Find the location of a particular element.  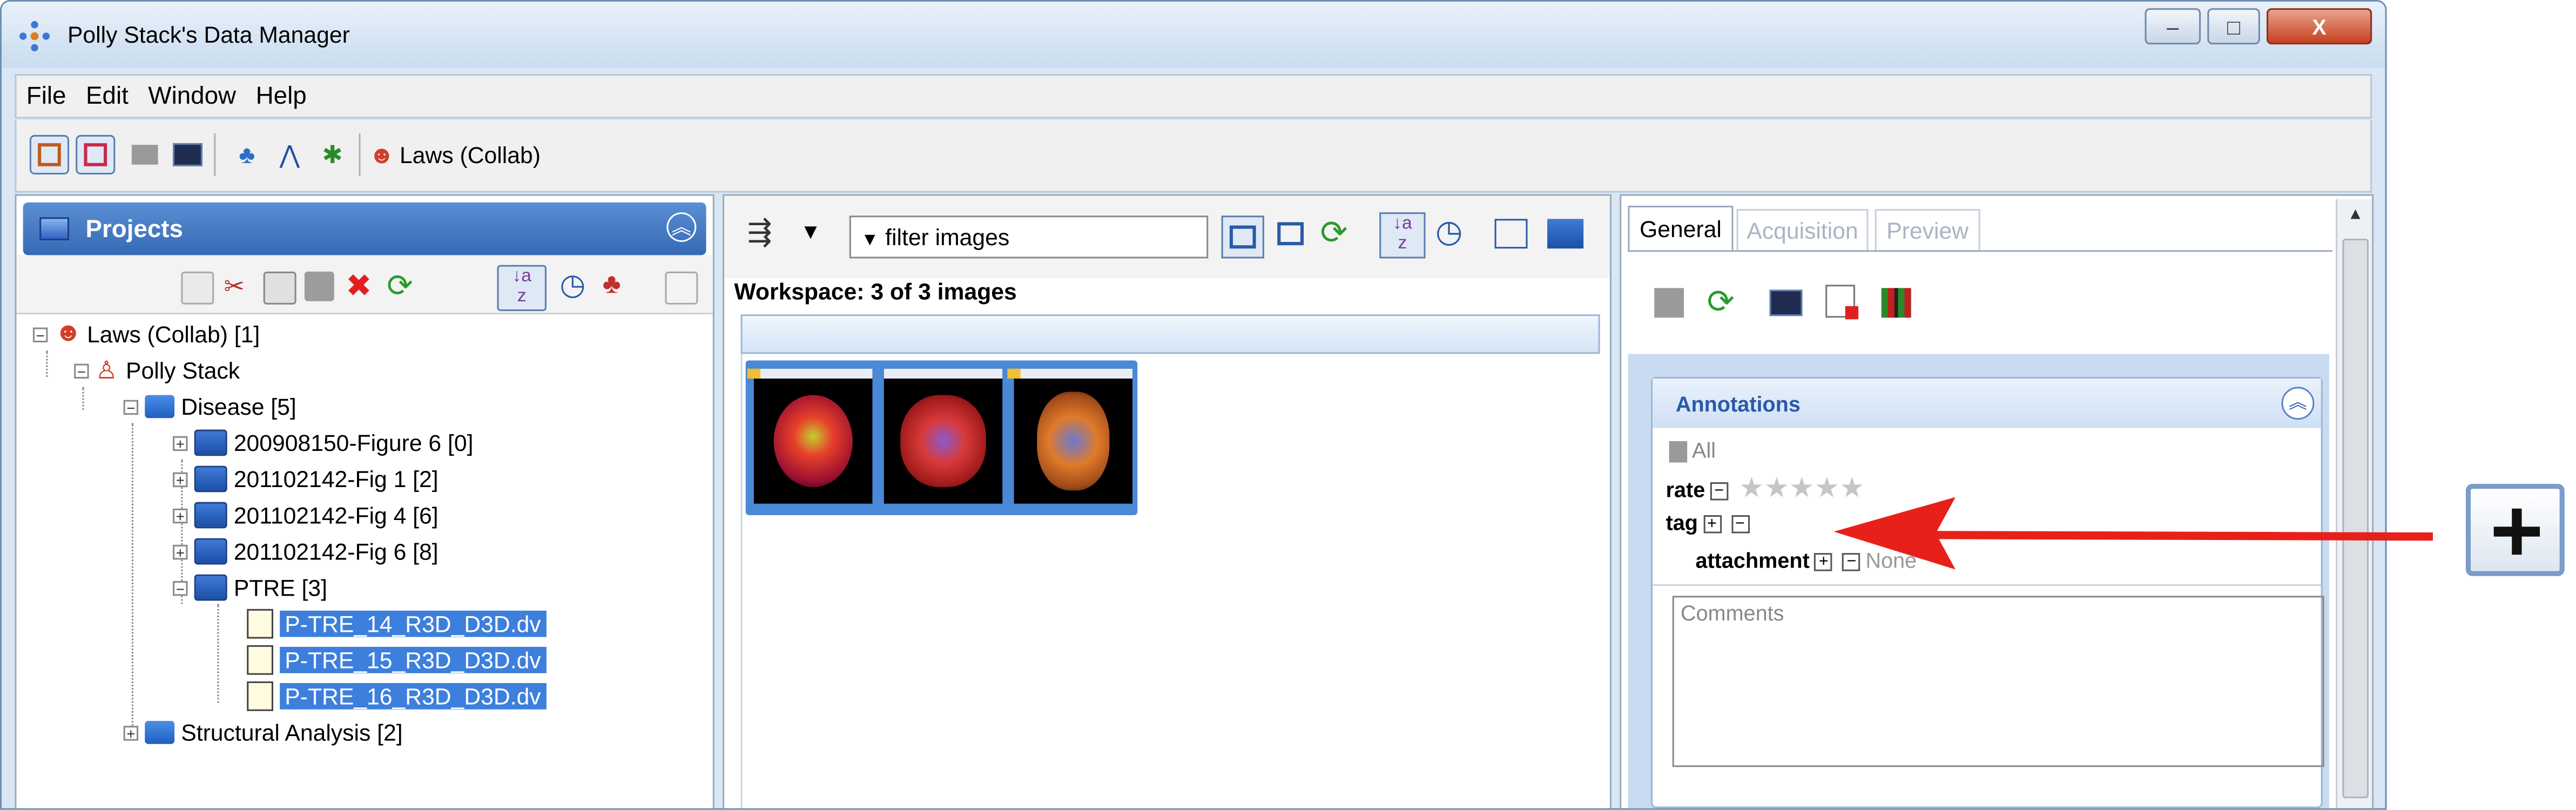

sort-images-button: ↓a z is located at coordinates (1402, 235).